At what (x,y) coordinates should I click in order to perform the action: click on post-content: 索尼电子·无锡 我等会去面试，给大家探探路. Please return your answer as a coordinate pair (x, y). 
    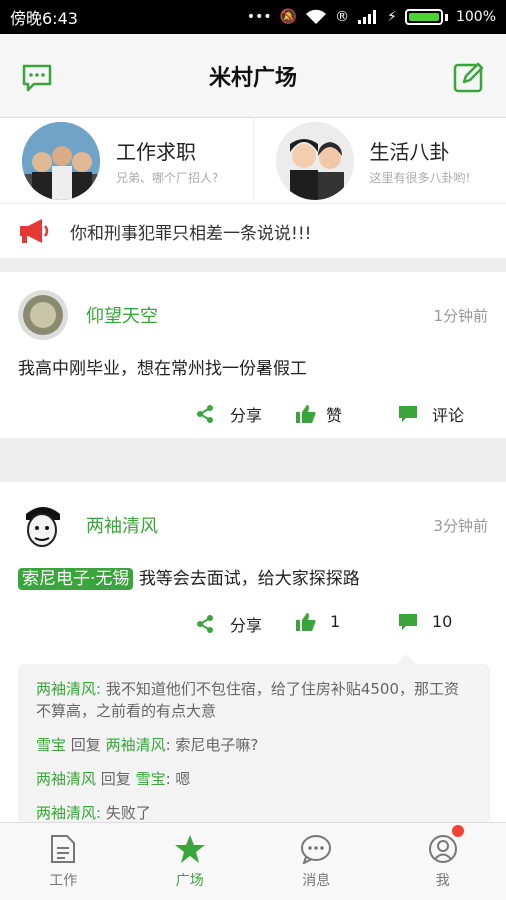
    Looking at the image, I should click on (253, 570).